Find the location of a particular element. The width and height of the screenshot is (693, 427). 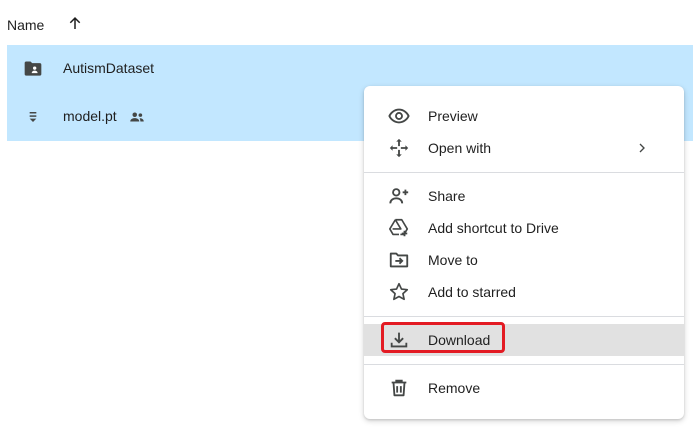

menu-item-label: Move to is located at coordinates (453, 260).